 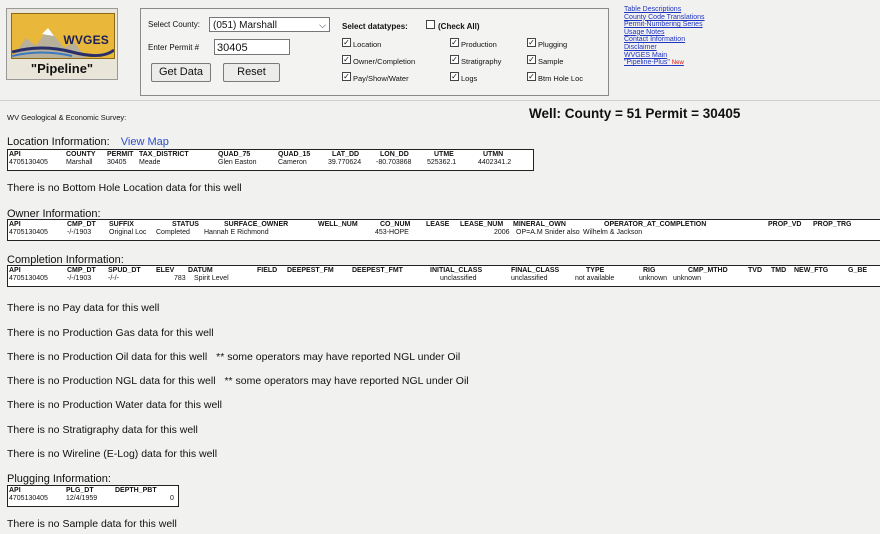 What do you see at coordinates (539, 224) in the screenshot?
I see `owner-header: MINERAL_OWN` at bounding box center [539, 224].